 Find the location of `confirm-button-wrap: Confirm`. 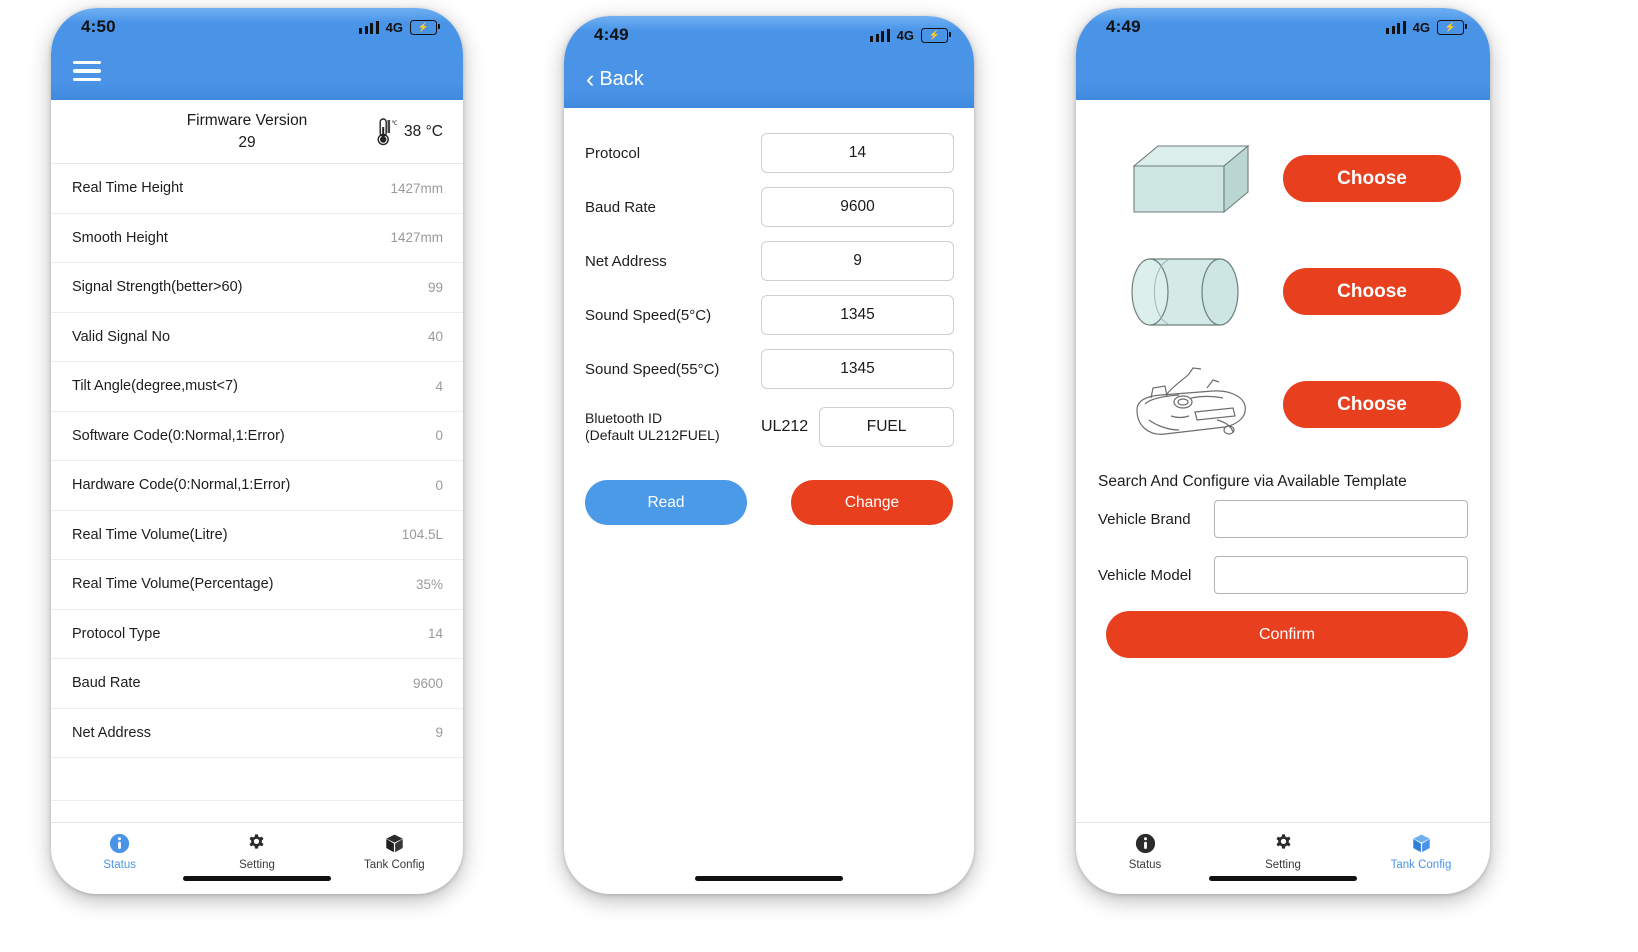

confirm-button-wrap: Confirm is located at coordinates (1283, 630).